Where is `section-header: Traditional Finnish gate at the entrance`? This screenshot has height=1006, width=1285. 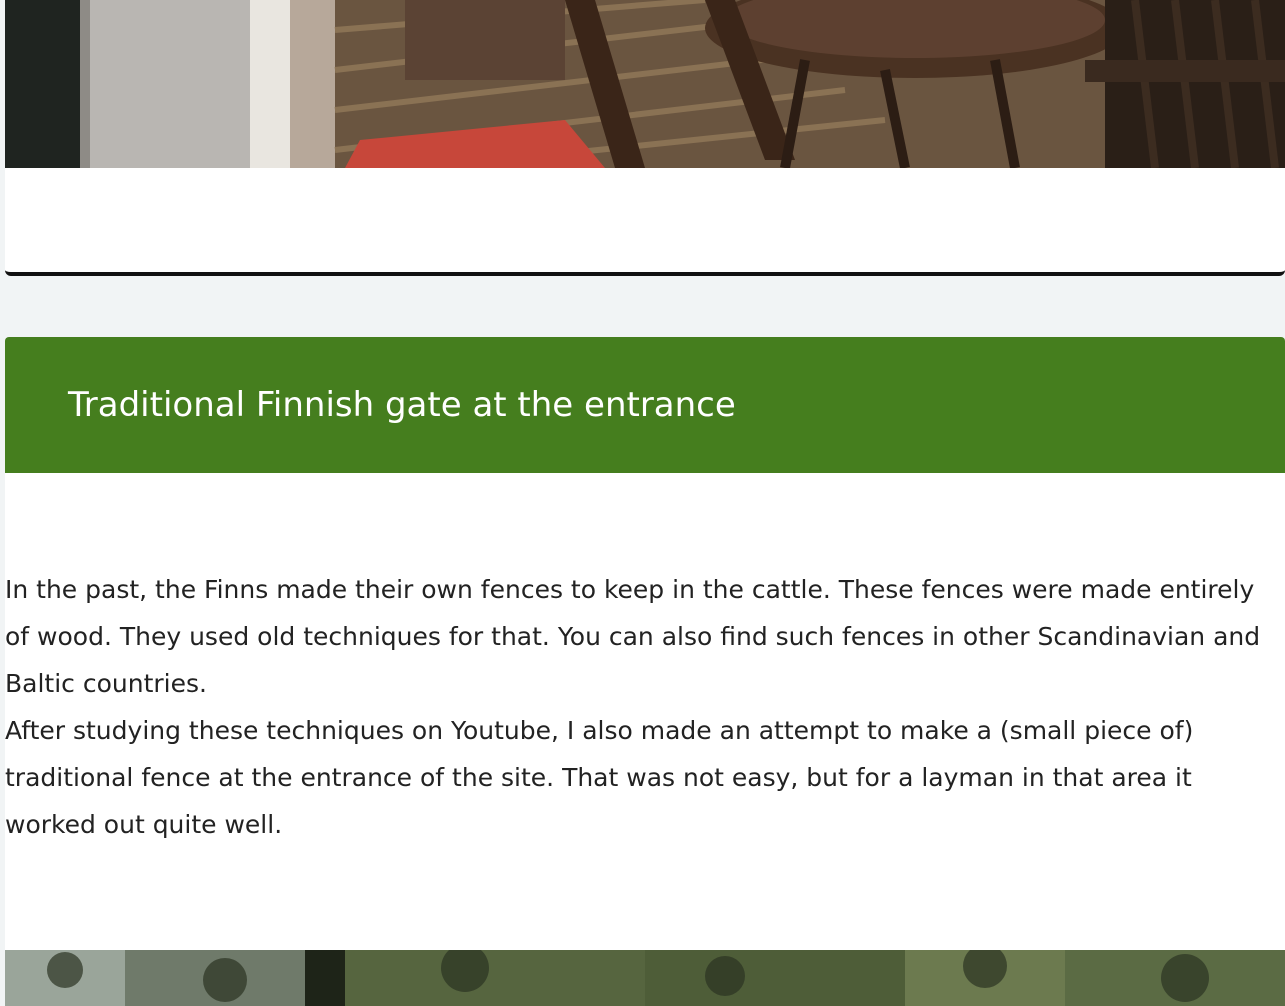
section-header: Traditional Finnish gate at the entrance is located at coordinates (645, 405).